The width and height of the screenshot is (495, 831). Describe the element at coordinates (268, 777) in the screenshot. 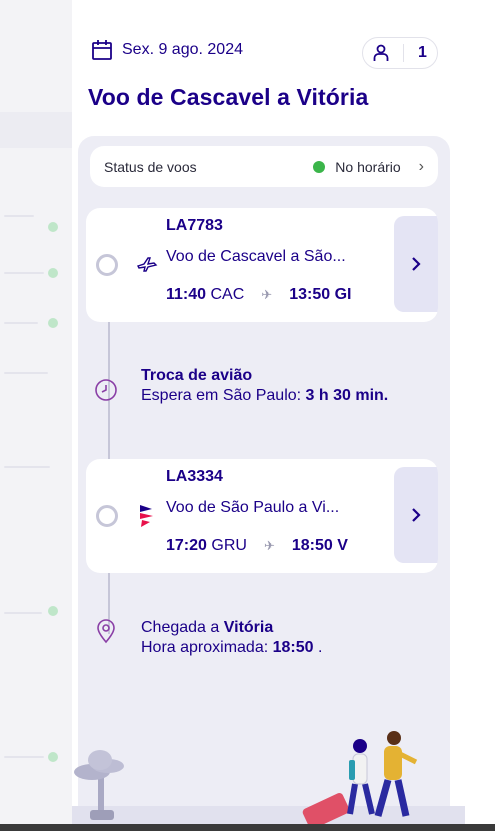

I see `travelers-illustration` at that location.